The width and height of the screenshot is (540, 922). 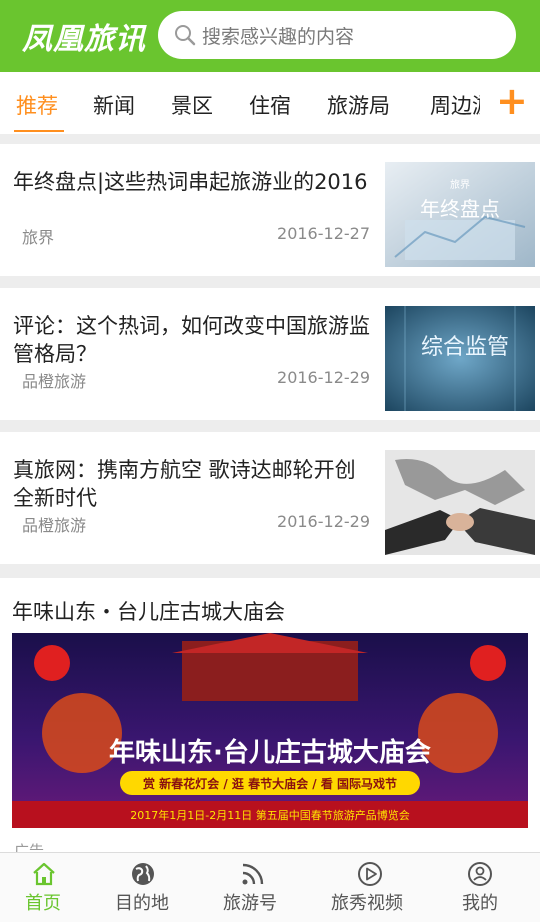 What do you see at coordinates (44, 874) in the screenshot?
I see `home-icon` at bounding box center [44, 874].